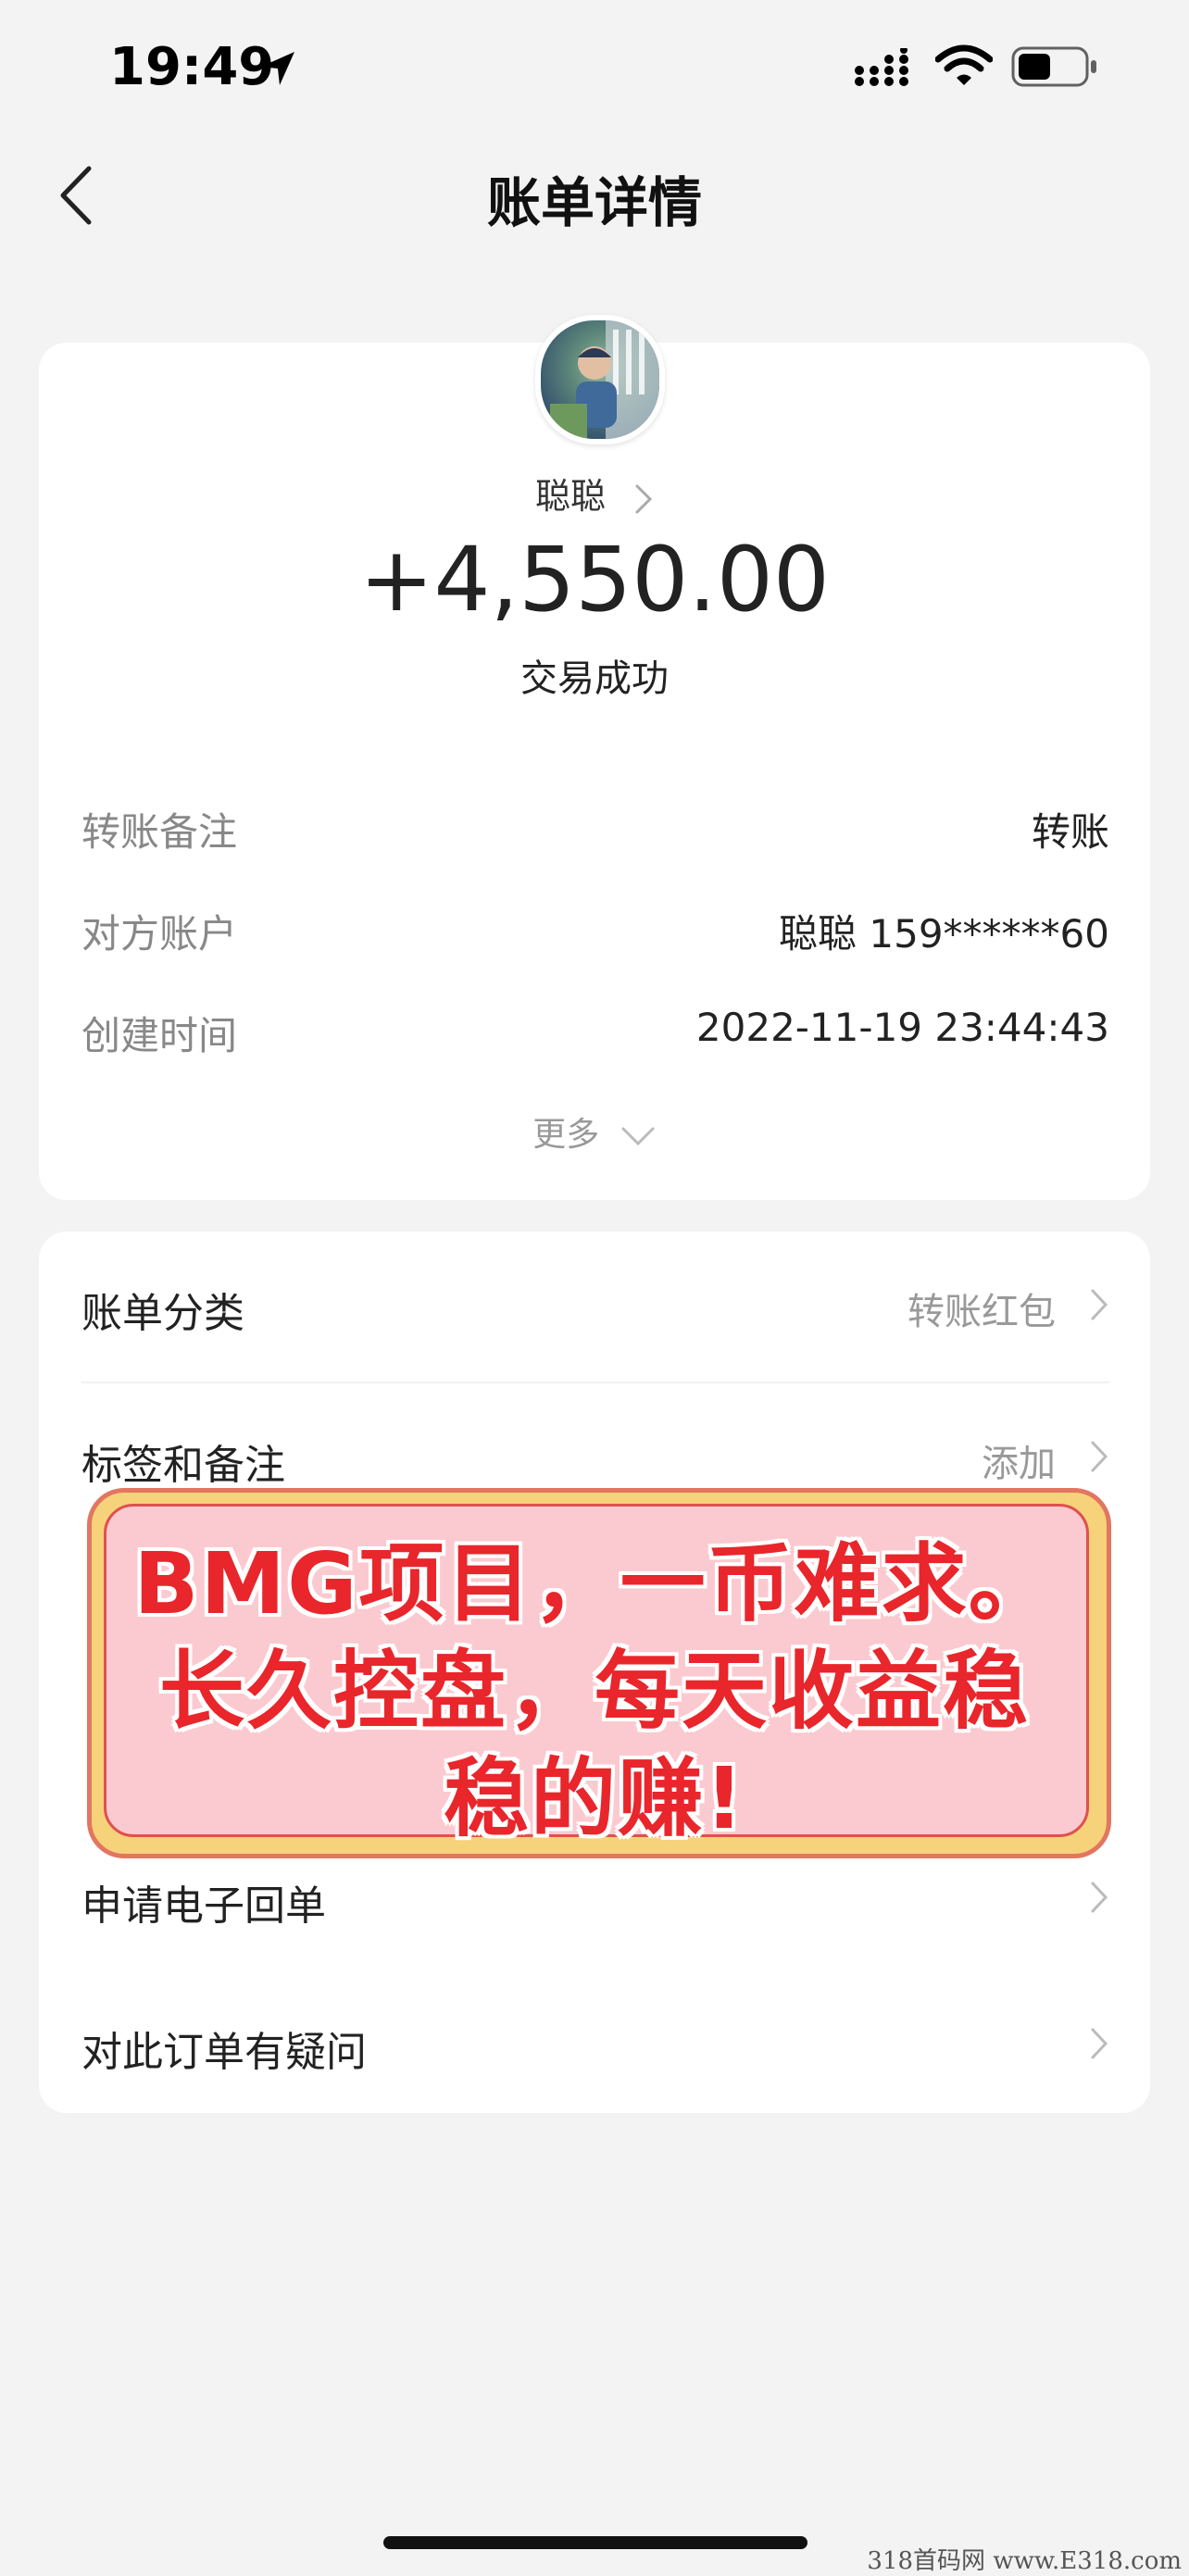  I want to click on detail-value: 2022-11-19 23:44:43, so click(902, 1027).